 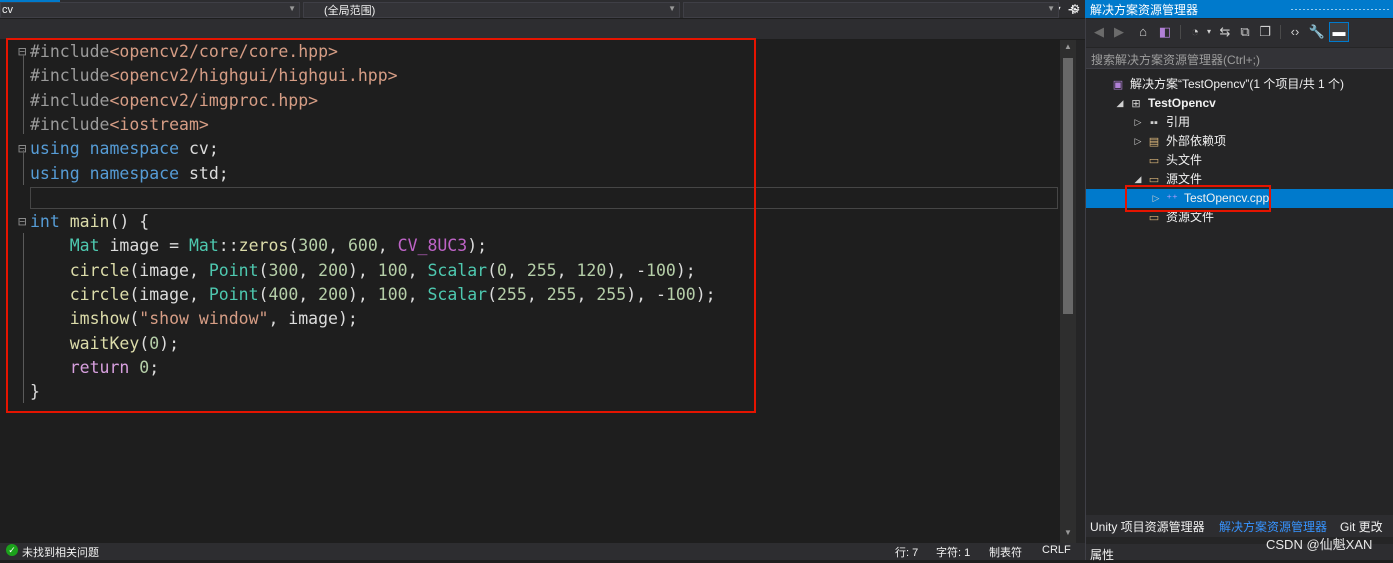 What do you see at coordinates (1178, 122) in the screenshot?
I see `tree-item-label: 引用` at bounding box center [1178, 122].